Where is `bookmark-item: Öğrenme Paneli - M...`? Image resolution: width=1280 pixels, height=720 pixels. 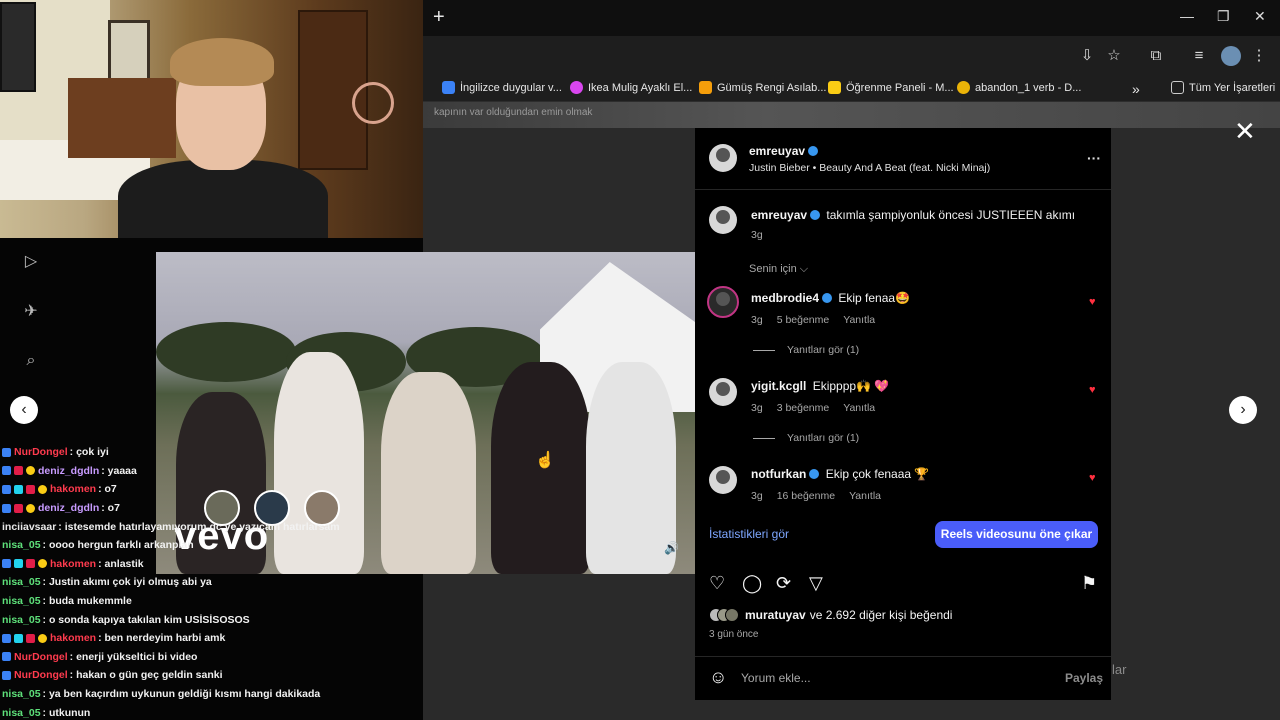
bookmark-item: Öğrenme Paneli - M... is located at coordinates (891, 87).